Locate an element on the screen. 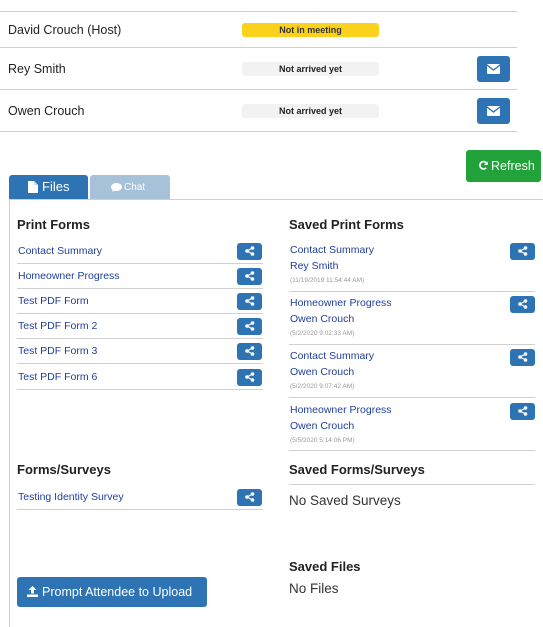 The height and width of the screenshot is (627, 543). print-form-link: Homeowner Progress is located at coordinates (69, 276).